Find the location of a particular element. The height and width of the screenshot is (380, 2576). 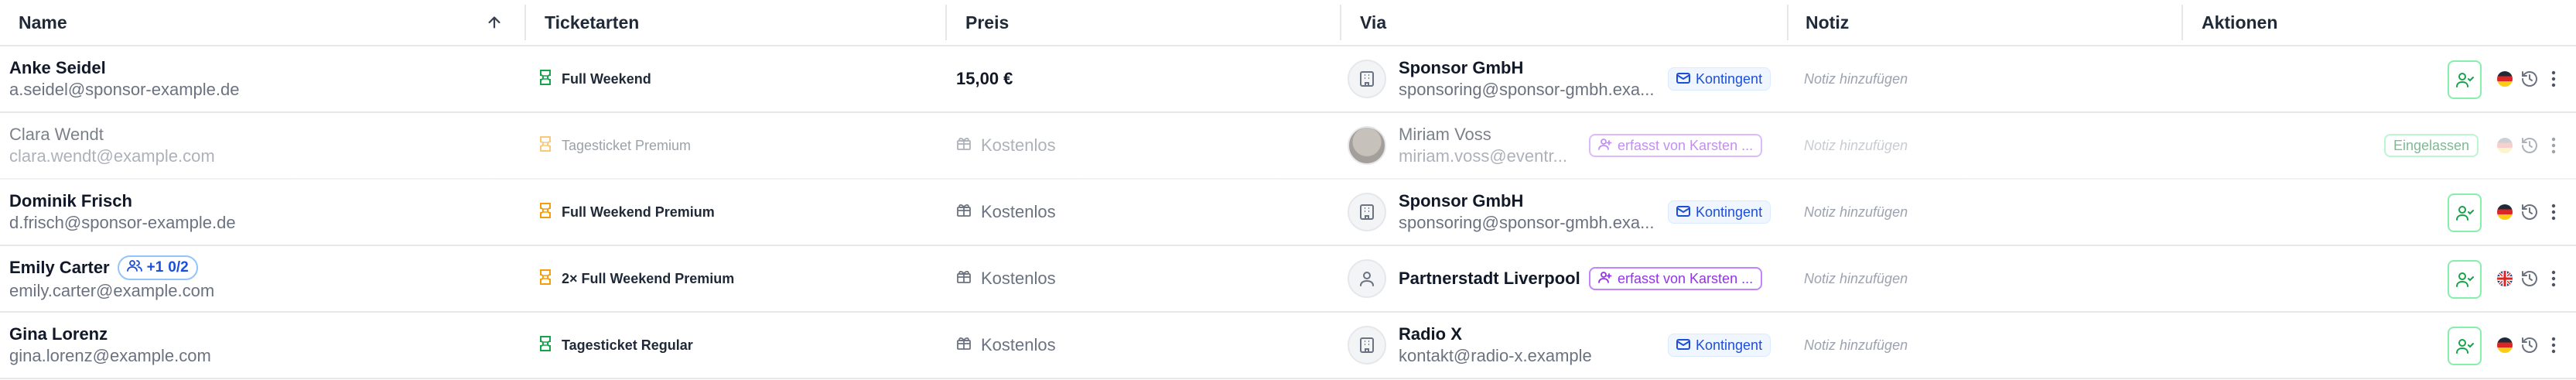

column-header-price: Preis is located at coordinates (987, 22).